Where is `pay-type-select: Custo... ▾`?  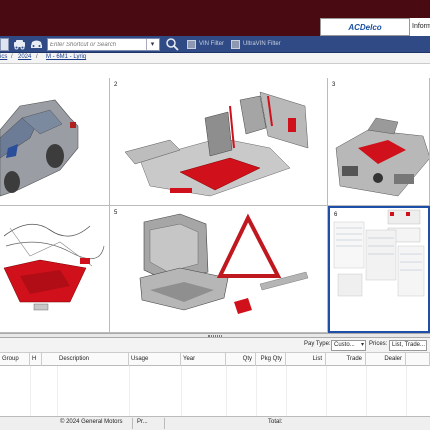
pay-type-select: Custo... ▾ is located at coordinates (348, 345).